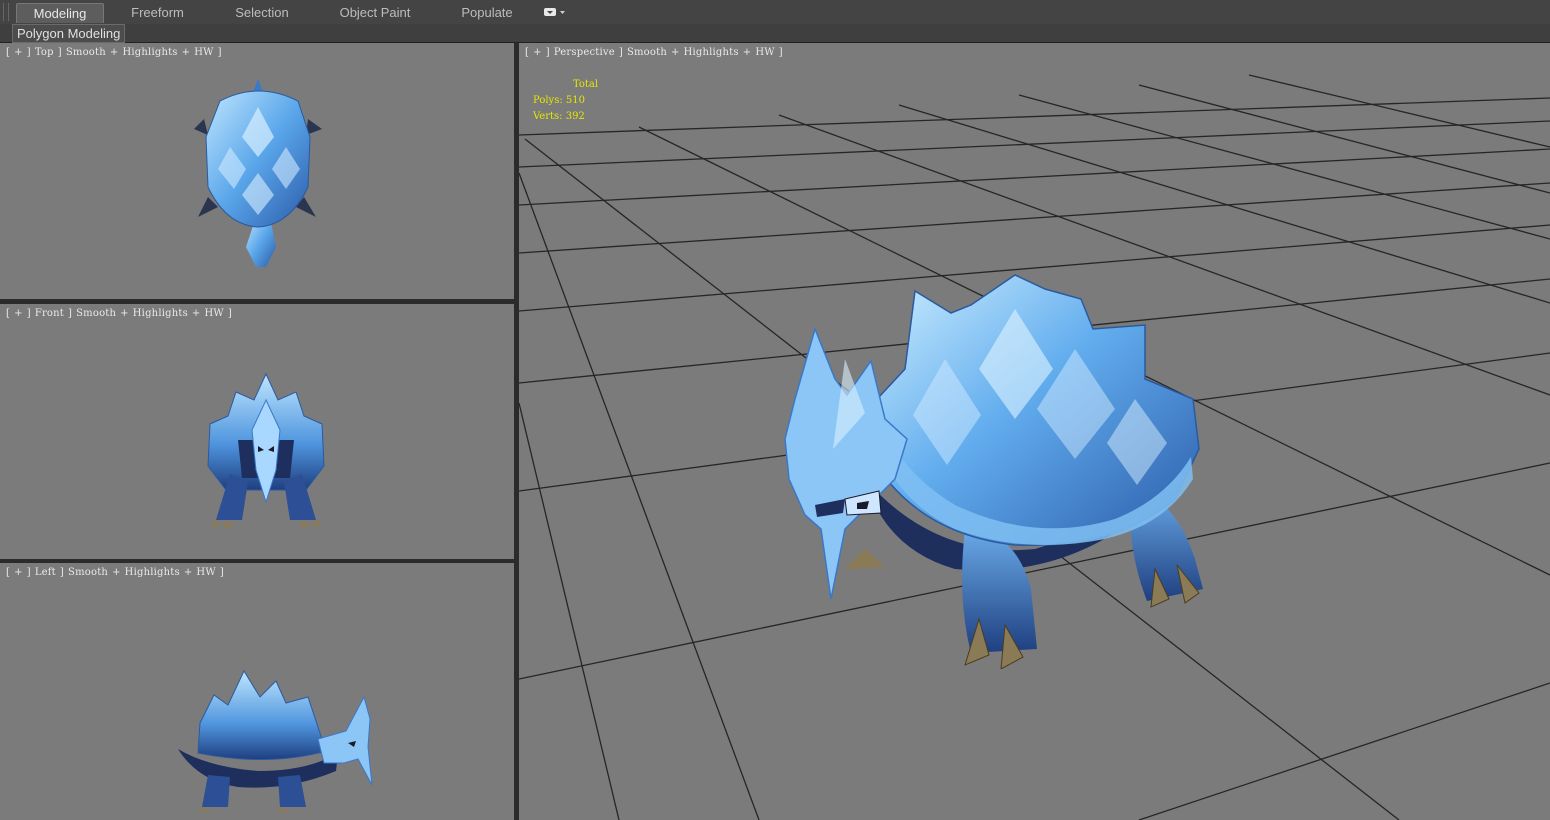  I want to click on tab-populate: Populate, so click(487, 12).